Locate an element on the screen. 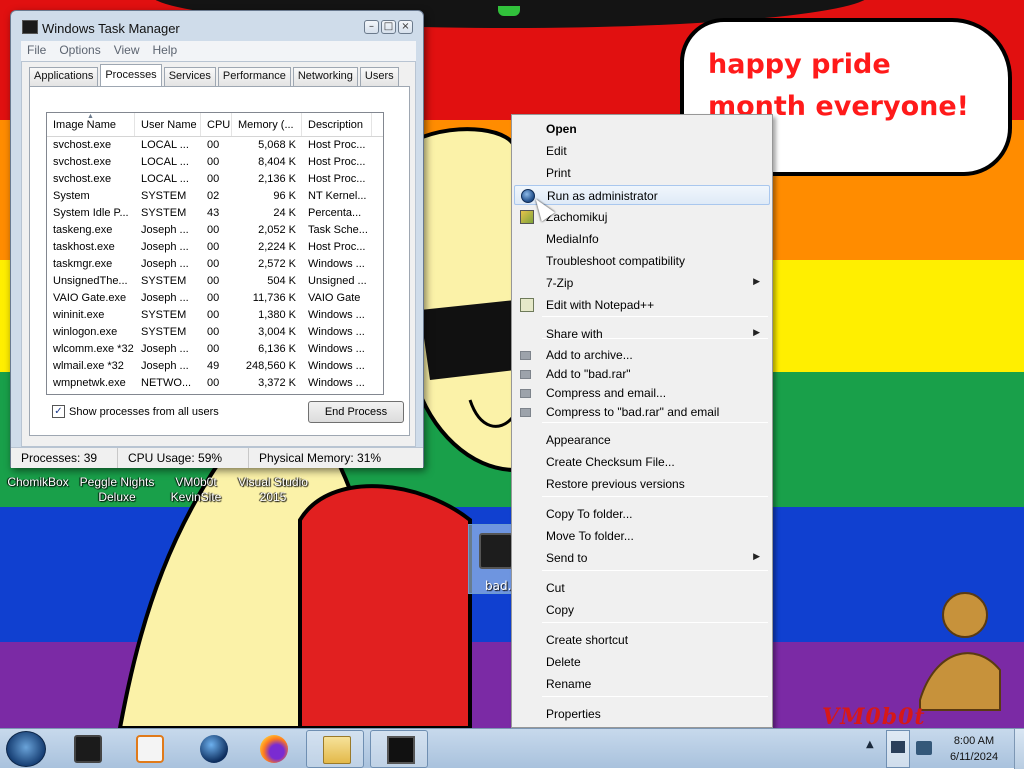  network-icon is located at coordinates (898, 747).